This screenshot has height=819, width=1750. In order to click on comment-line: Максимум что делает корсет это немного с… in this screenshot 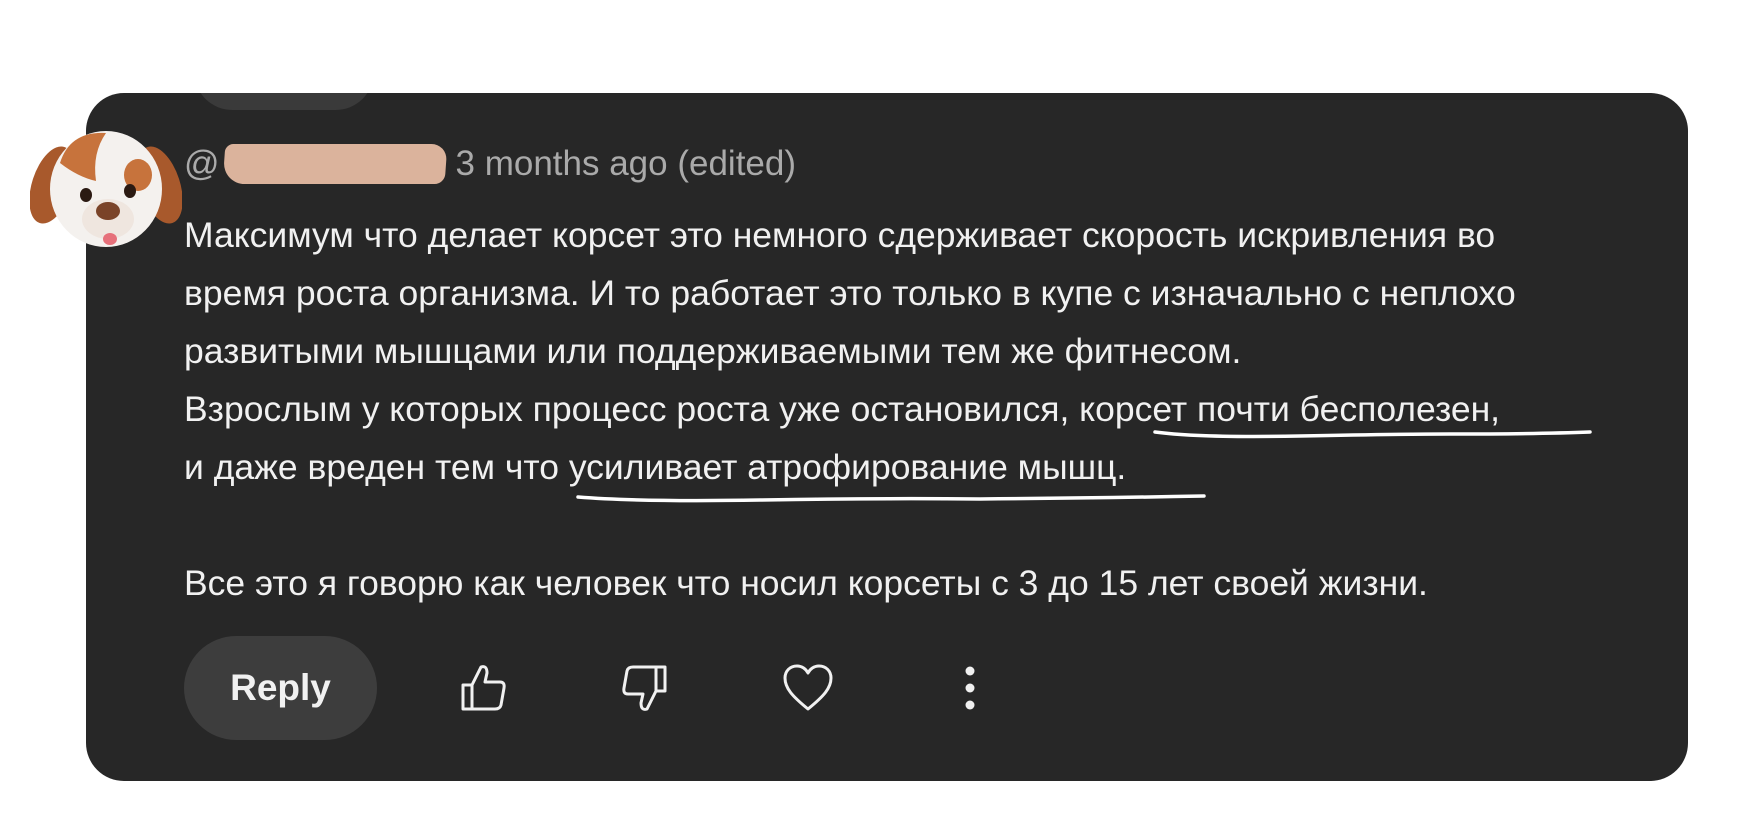, I will do `click(840, 235)`.